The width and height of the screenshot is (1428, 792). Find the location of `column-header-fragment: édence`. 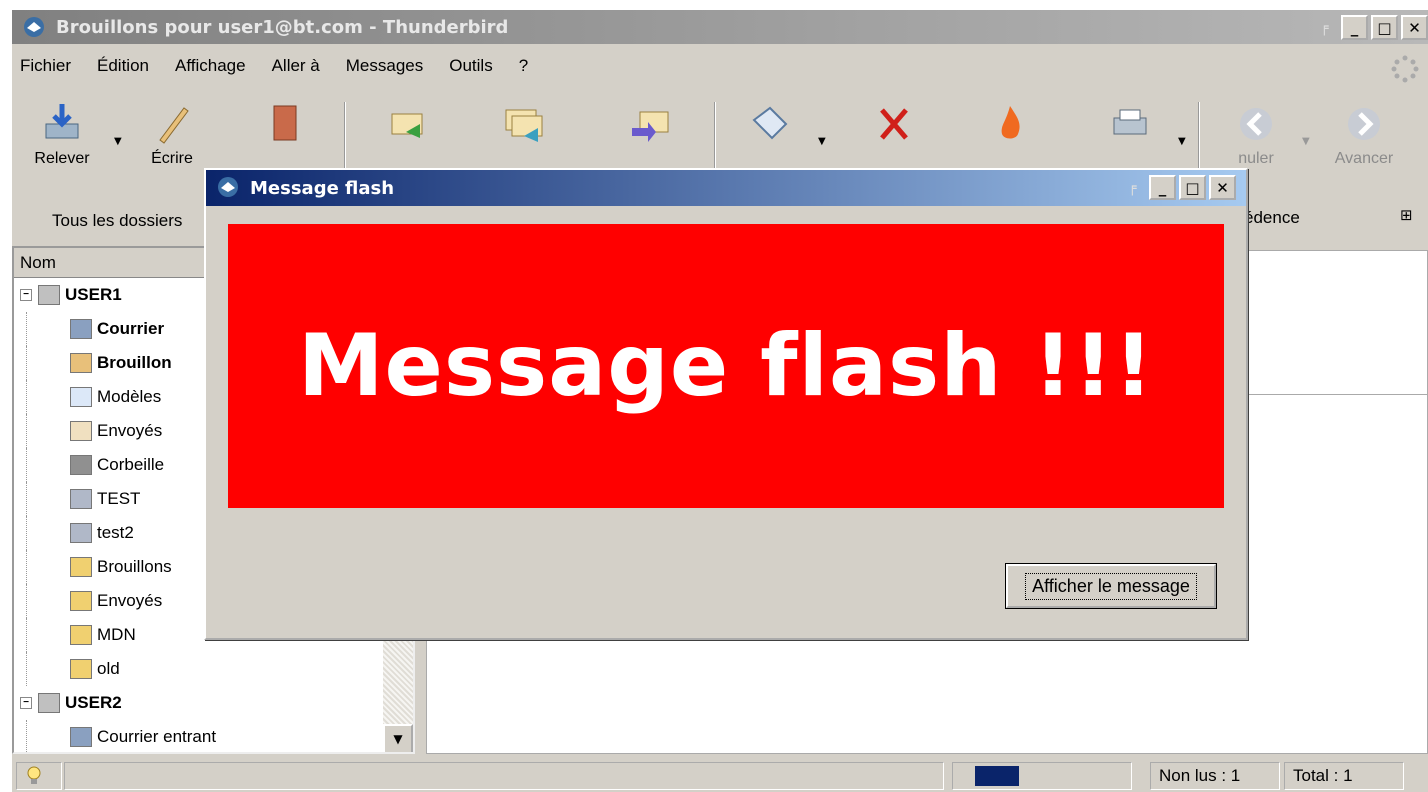

column-header-fragment: édence is located at coordinates (1272, 218).